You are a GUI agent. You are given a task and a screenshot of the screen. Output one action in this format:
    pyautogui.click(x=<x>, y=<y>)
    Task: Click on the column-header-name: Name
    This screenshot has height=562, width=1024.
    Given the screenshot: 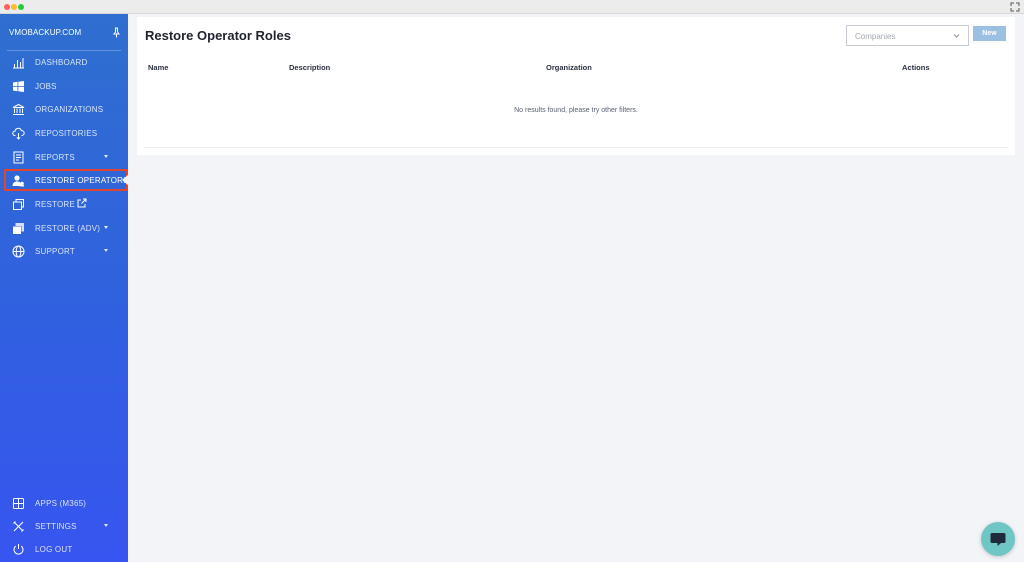 What is the action you would take?
    pyautogui.click(x=158, y=67)
    